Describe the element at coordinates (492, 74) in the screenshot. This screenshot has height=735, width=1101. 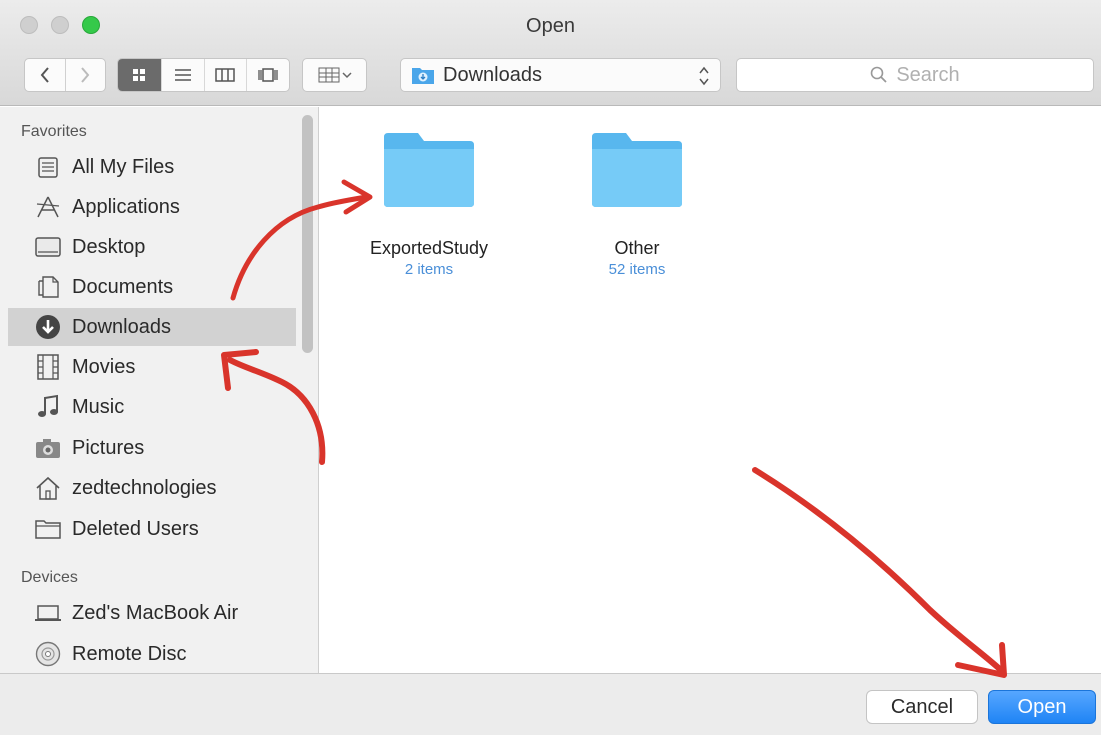
I see `location-label: Downloads` at that location.